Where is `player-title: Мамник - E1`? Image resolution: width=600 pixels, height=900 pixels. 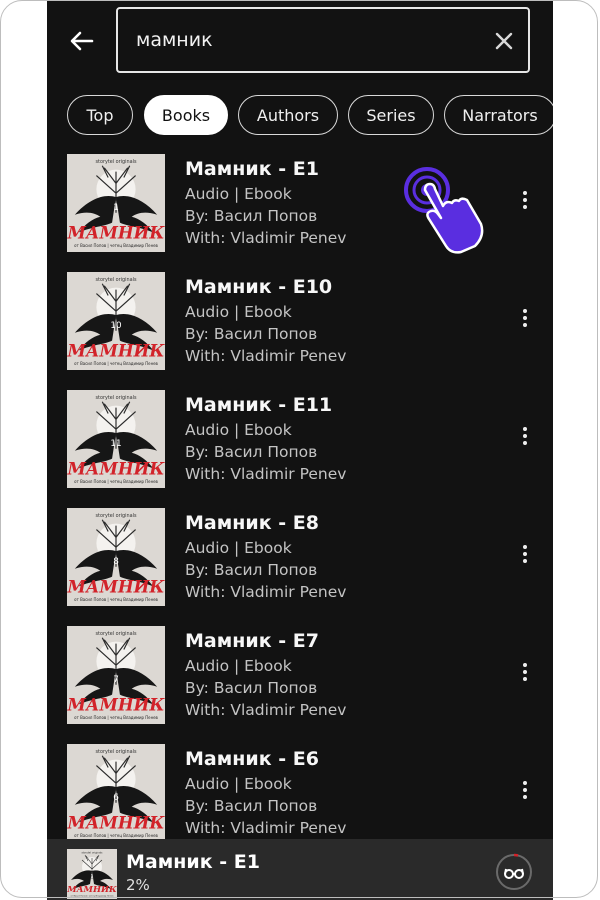
player-title: Мамник - E1 is located at coordinates (193, 862).